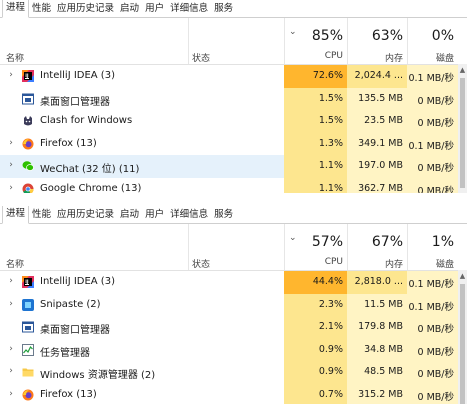 The image size is (467, 404). Describe the element at coordinates (233, 144) in the screenshot. I see `process-row: › Firefox (13) 1.3% 349.1 MB 0.1 MB/秒` at that location.